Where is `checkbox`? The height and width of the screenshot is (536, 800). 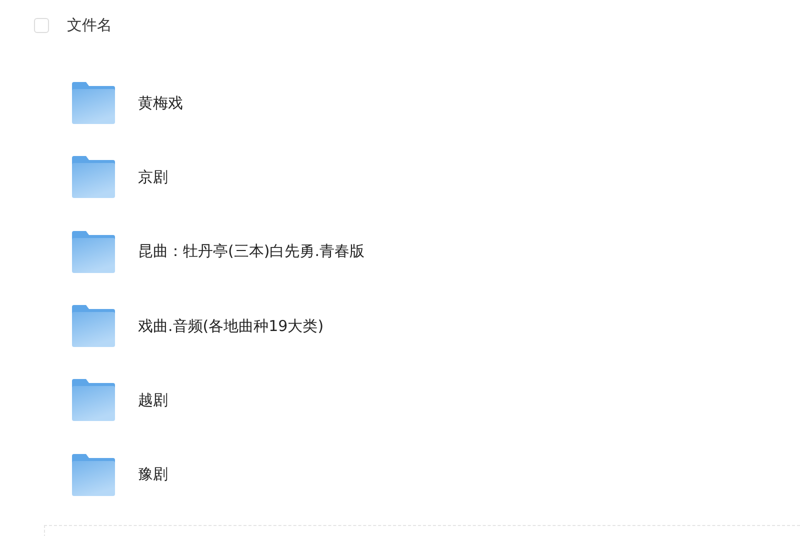 checkbox is located at coordinates (41, 25).